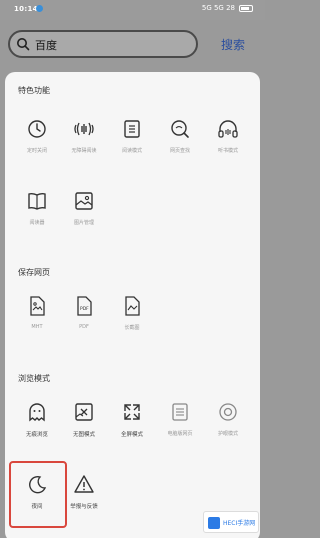 The image size is (320, 538). I want to click on save-pdf-button: PDF PDF, so click(84, 322).